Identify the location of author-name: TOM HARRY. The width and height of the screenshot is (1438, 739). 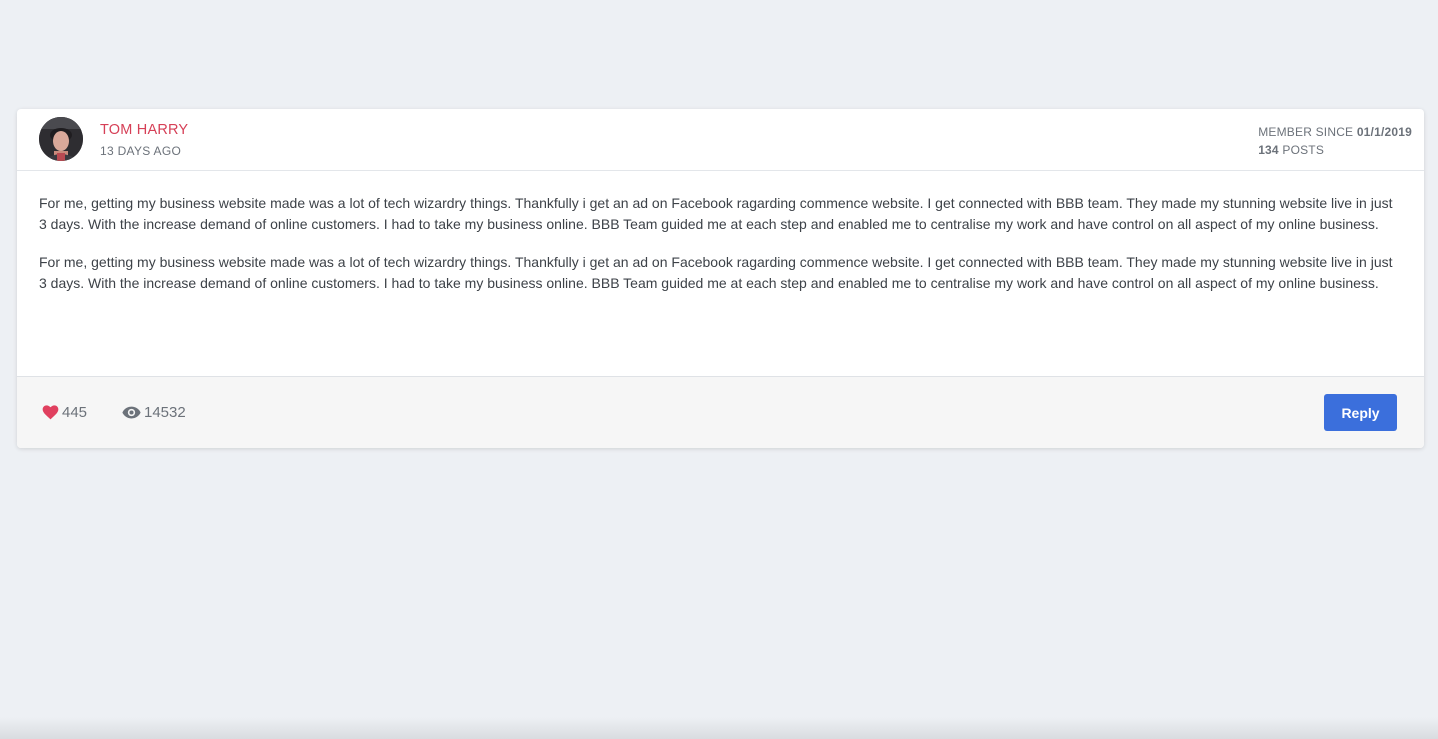
(144, 130).